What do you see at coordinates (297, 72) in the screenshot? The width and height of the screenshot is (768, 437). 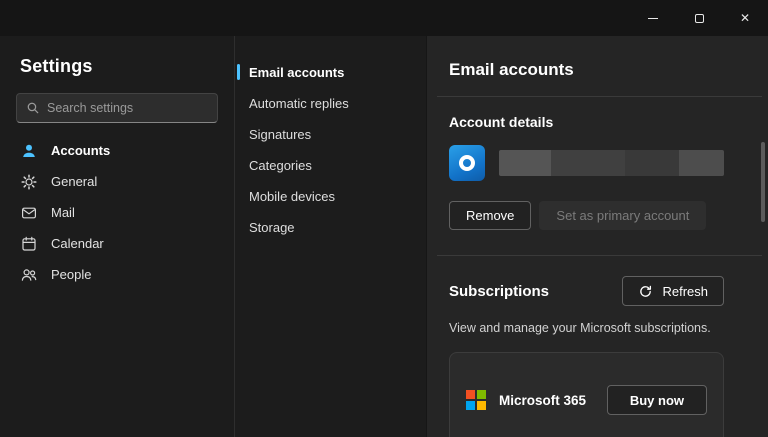 I see `nav-item-label: Email accounts` at bounding box center [297, 72].